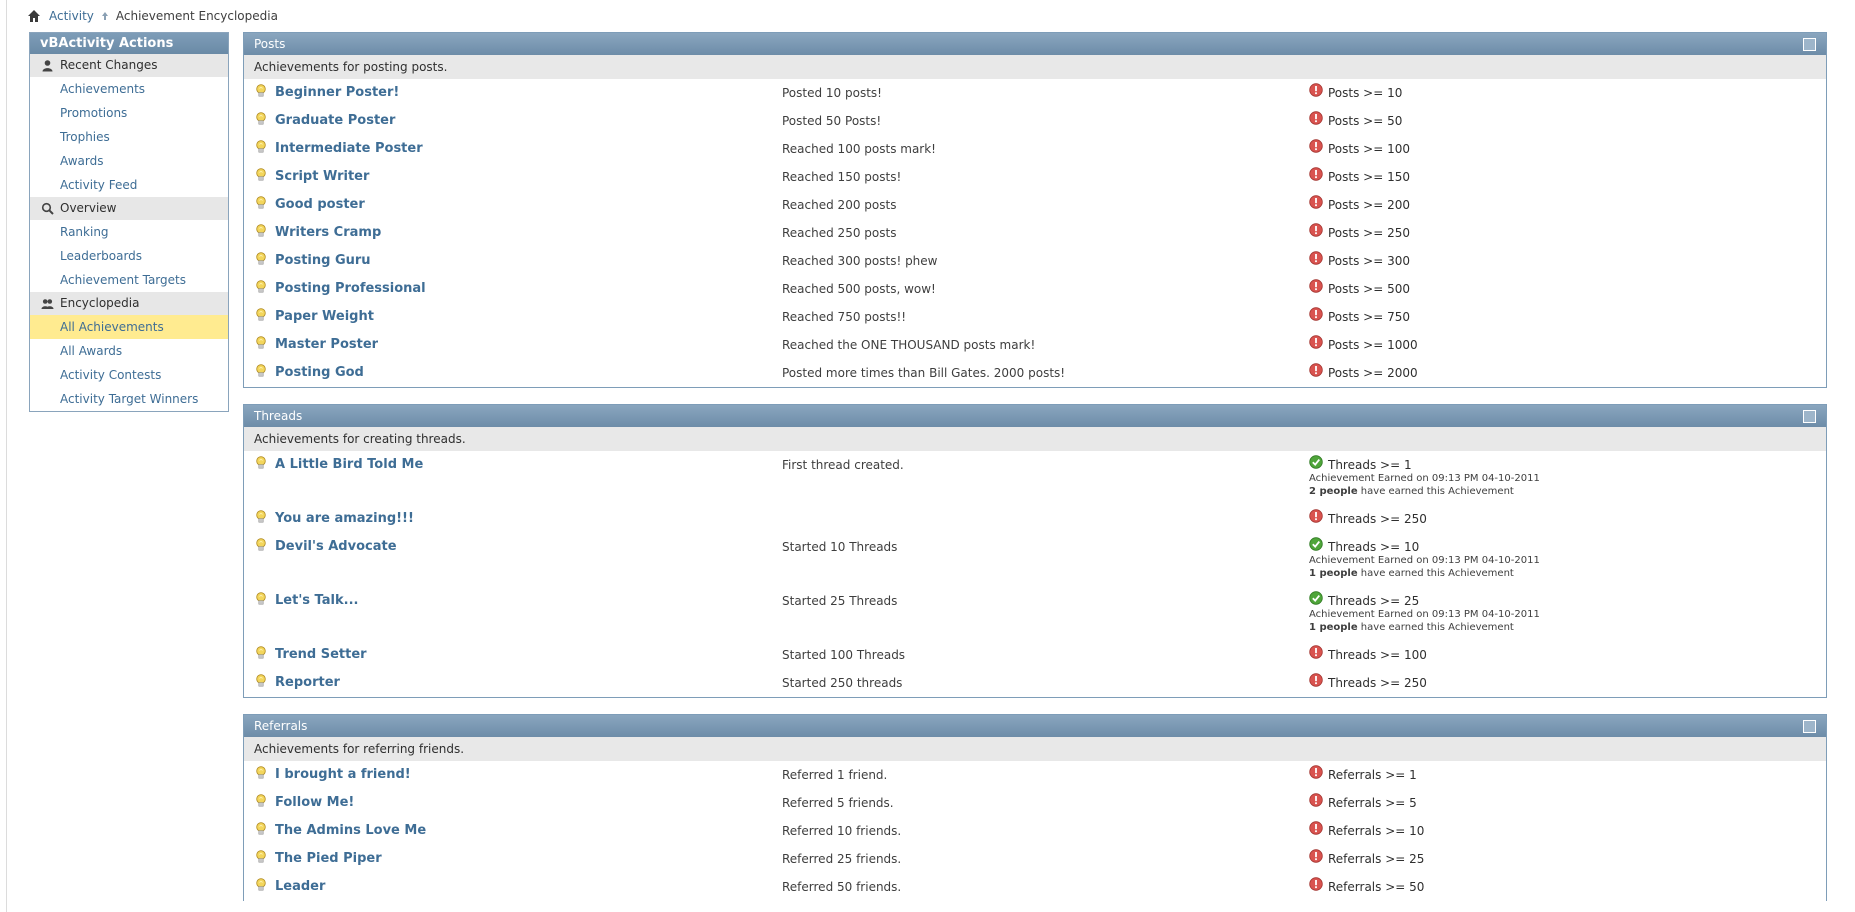 The image size is (1855, 912). I want to click on sidebar-item-ranking: Ranking, so click(129, 232).